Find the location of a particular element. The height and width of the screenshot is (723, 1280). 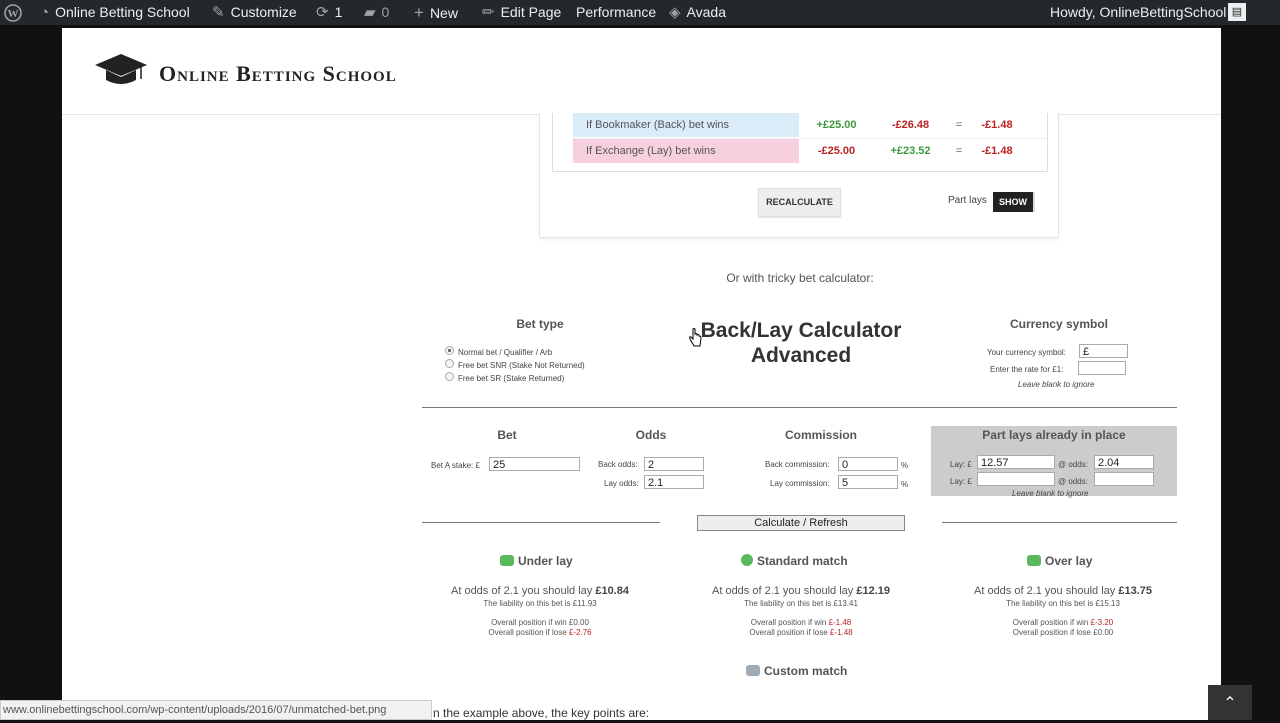

part-lay-2-odds-input is located at coordinates (1124, 479).